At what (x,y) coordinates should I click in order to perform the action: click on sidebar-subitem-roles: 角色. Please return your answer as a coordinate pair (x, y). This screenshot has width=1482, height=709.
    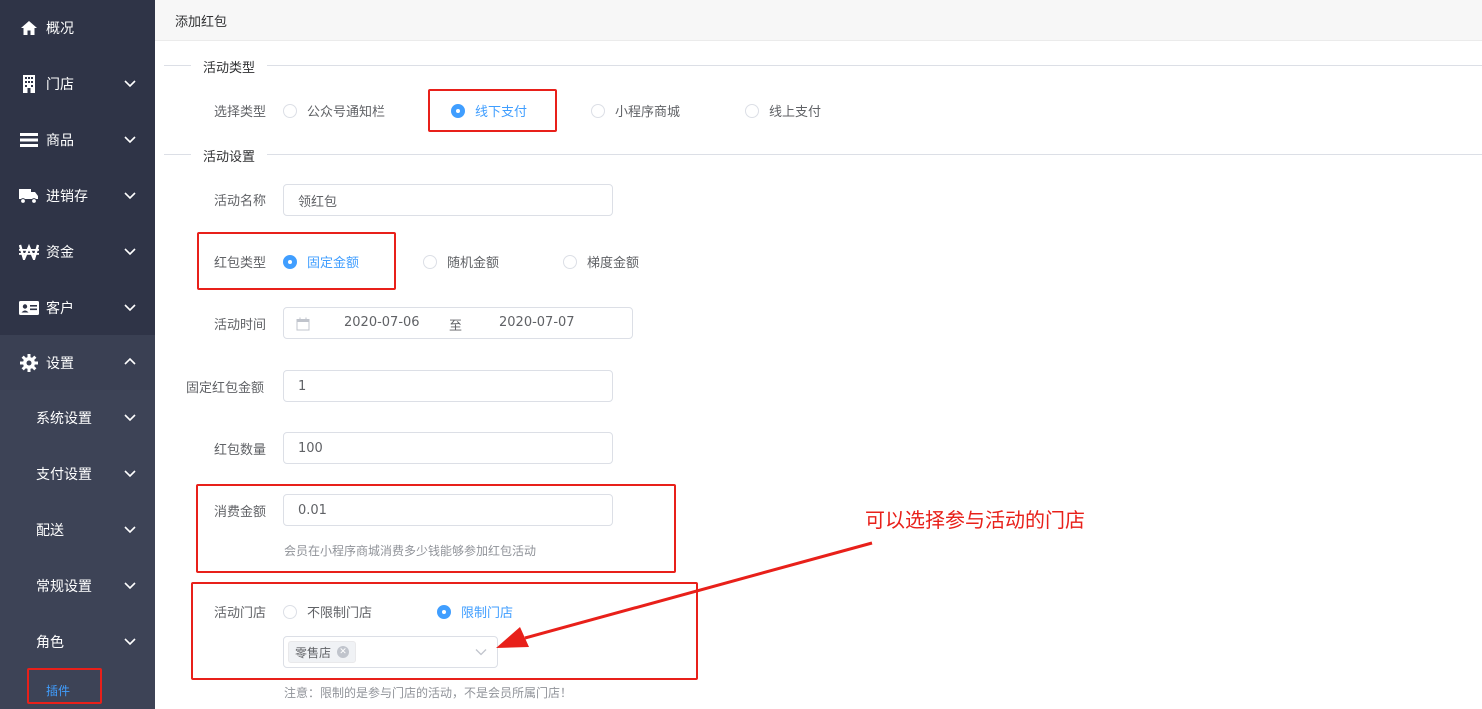
    Looking at the image, I should click on (77, 642).